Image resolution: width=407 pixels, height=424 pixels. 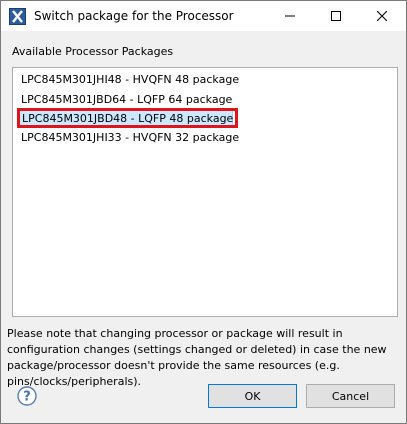 What do you see at coordinates (130, 80) in the screenshot?
I see `list-item-package-1: LPC845M301JHI48 - HVQFN 48 package` at bounding box center [130, 80].